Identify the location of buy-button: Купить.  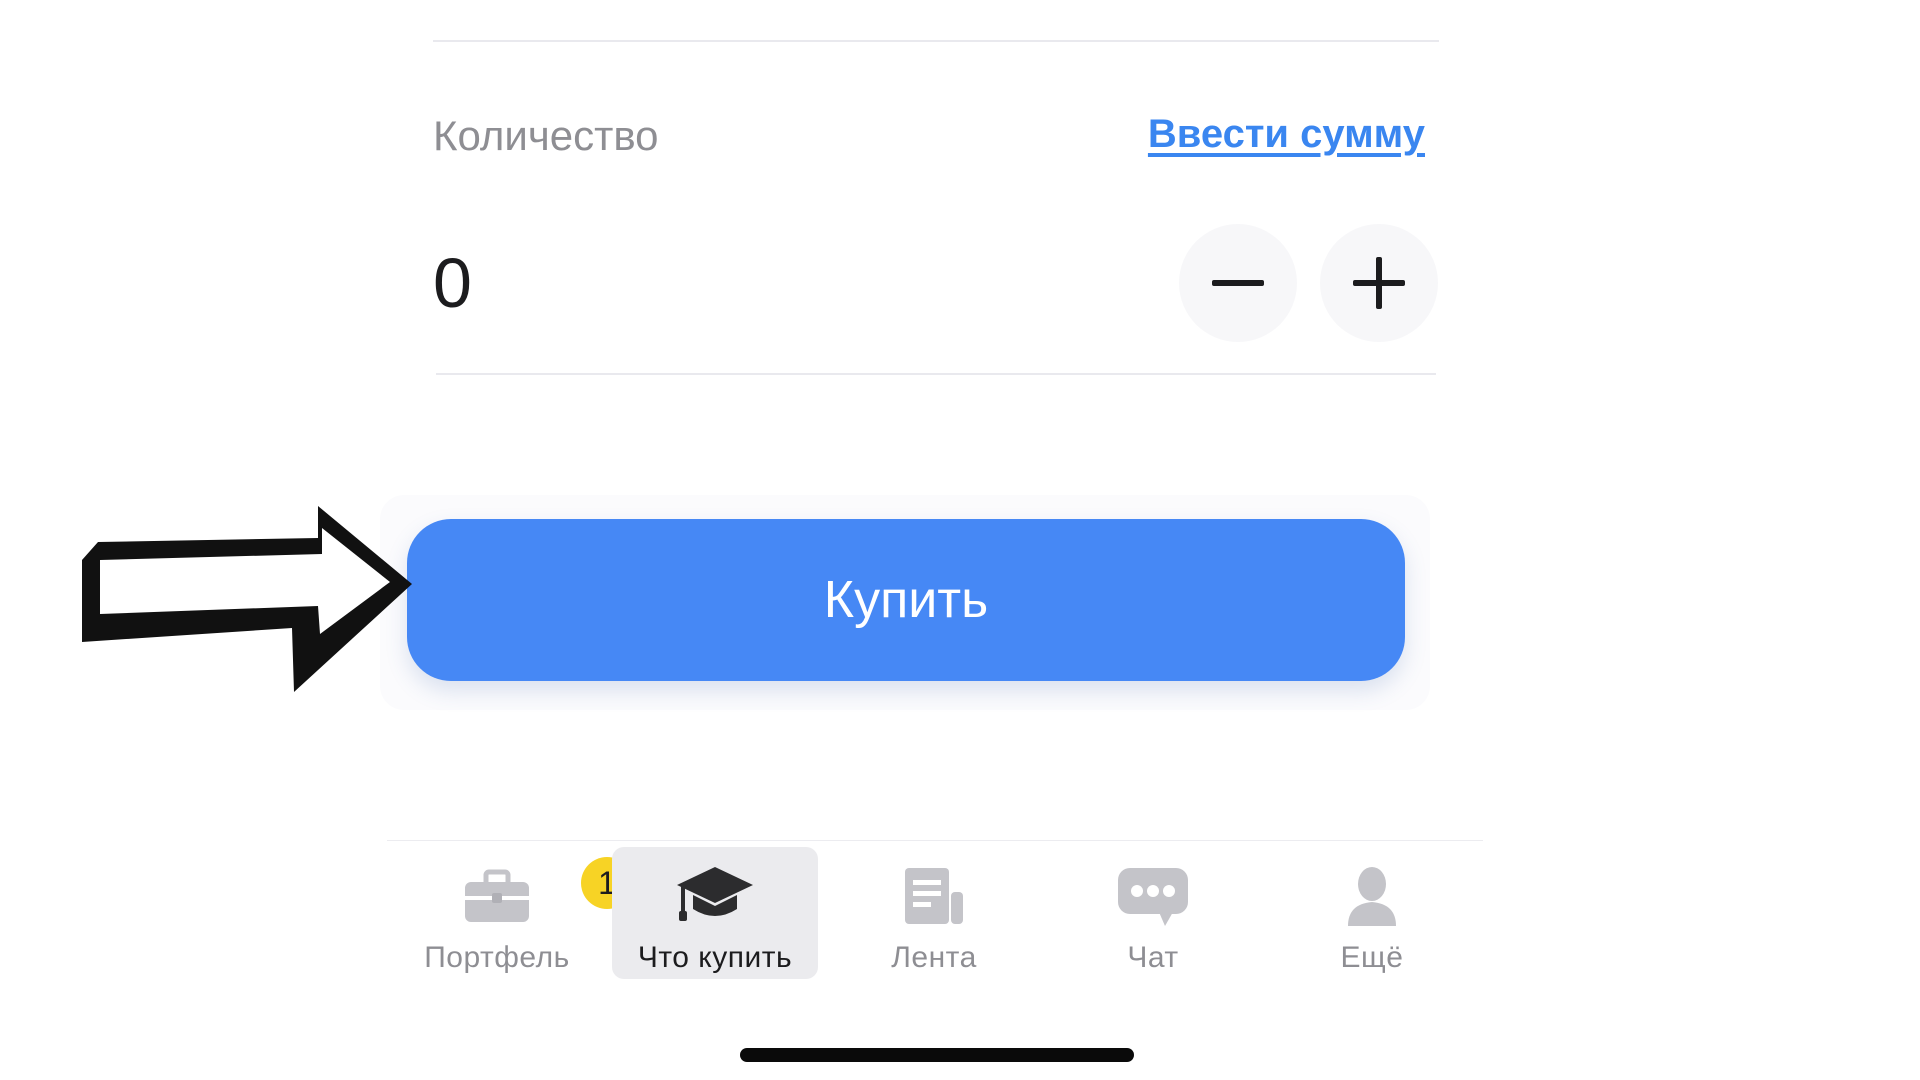
(906, 600).